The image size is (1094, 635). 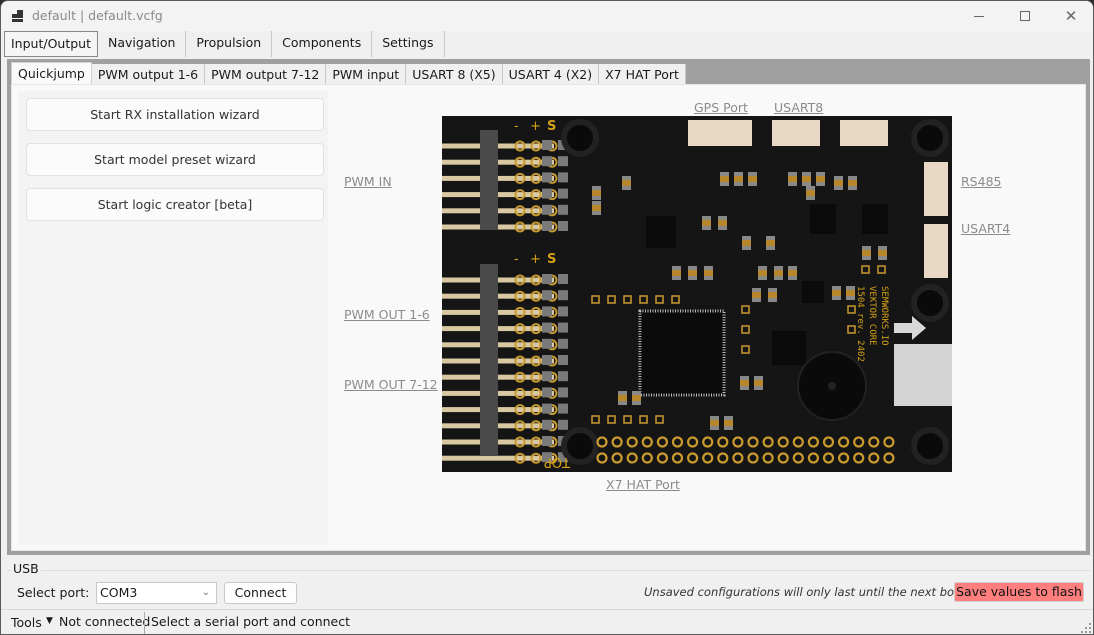 What do you see at coordinates (872, 316) in the screenshot?
I see `board-name-label: VEKTOR CORE` at bounding box center [872, 316].